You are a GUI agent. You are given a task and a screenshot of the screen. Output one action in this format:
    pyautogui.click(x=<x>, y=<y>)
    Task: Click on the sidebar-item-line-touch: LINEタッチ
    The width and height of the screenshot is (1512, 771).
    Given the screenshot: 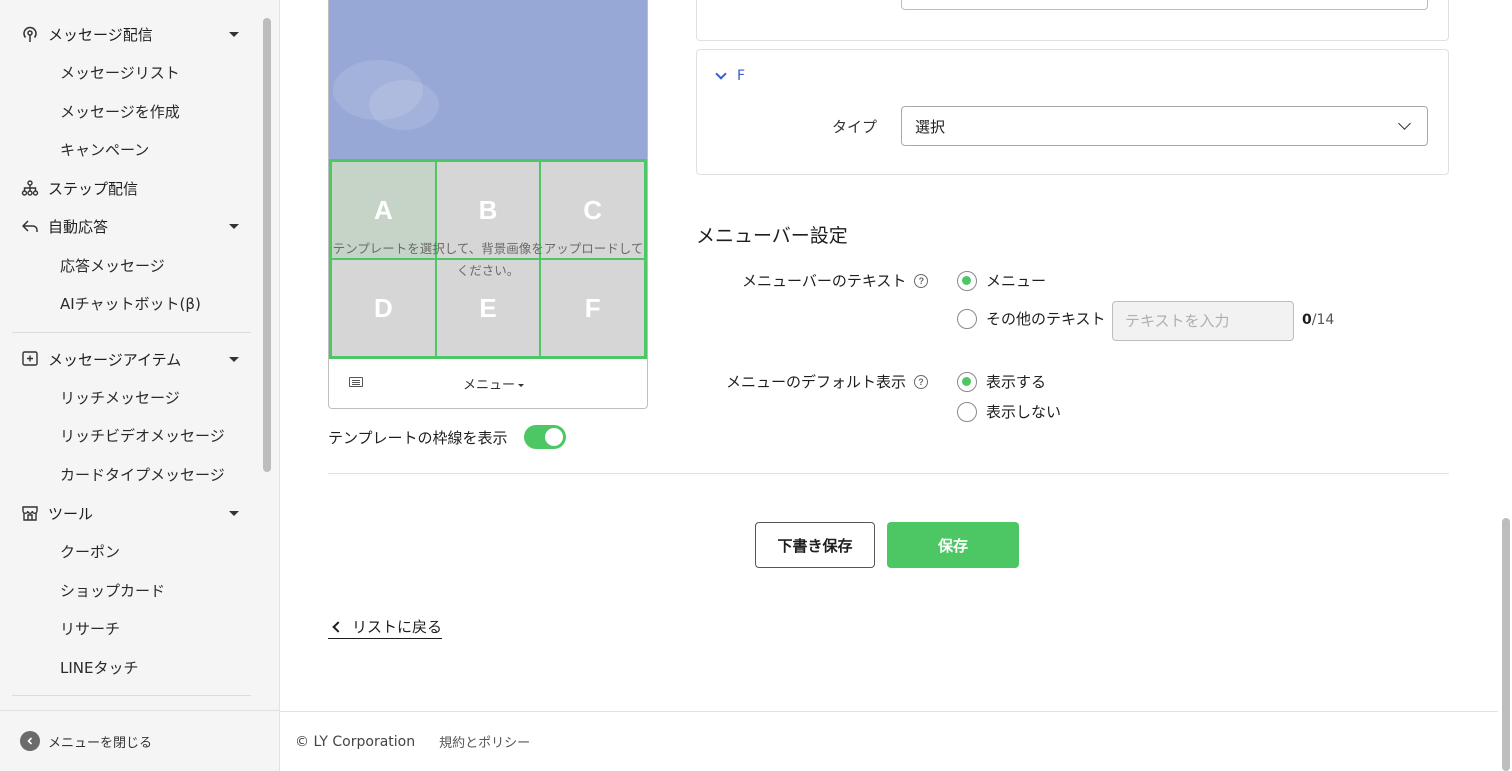 What is the action you would take?
    pyautogui.click(x=131, y=667)
    